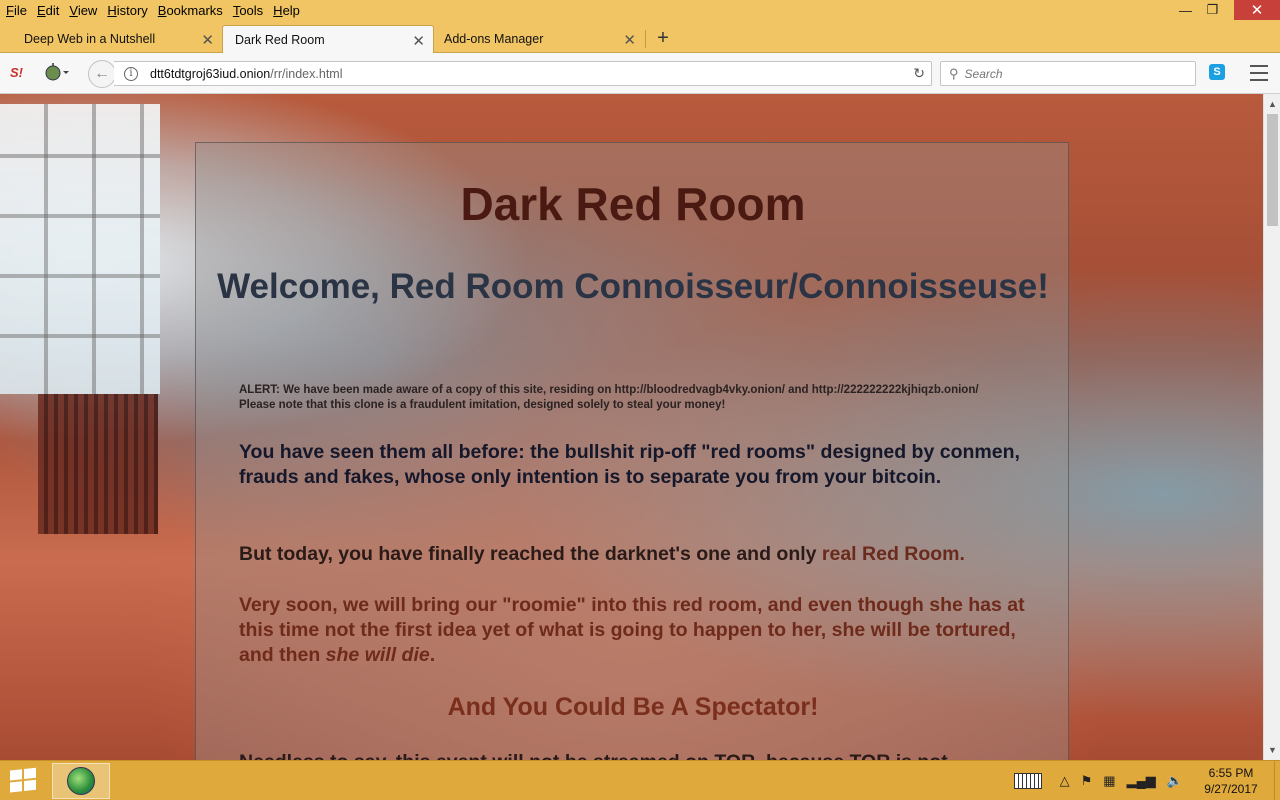  I want to click on url-text: dtt6tdtgroj63iud.onion/rr/index.html, so click(246, 74).